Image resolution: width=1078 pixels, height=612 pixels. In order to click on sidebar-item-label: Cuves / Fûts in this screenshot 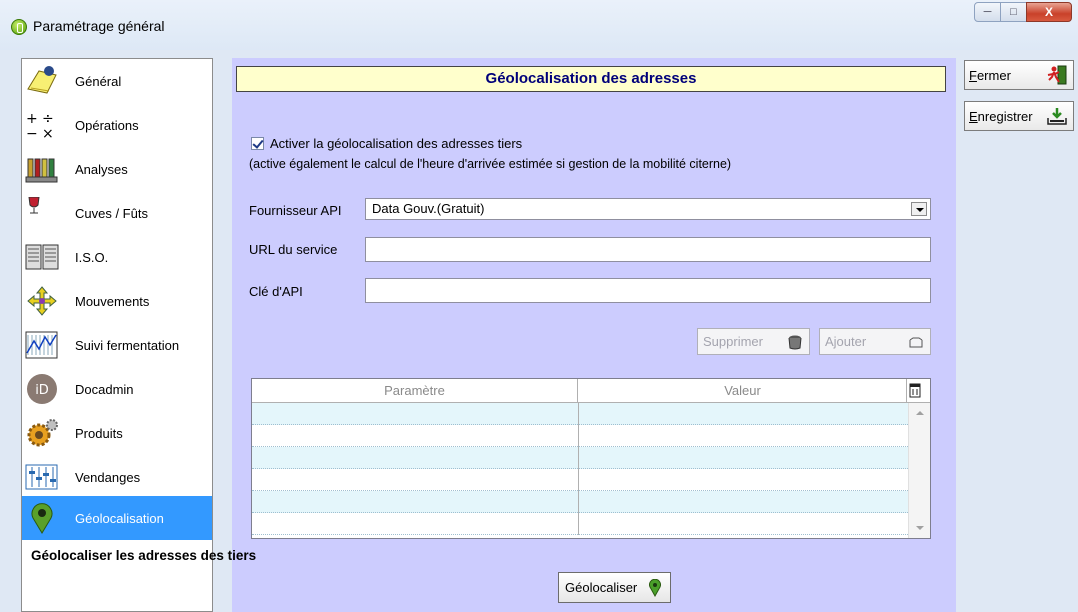, I will do `click(111, 213)`.